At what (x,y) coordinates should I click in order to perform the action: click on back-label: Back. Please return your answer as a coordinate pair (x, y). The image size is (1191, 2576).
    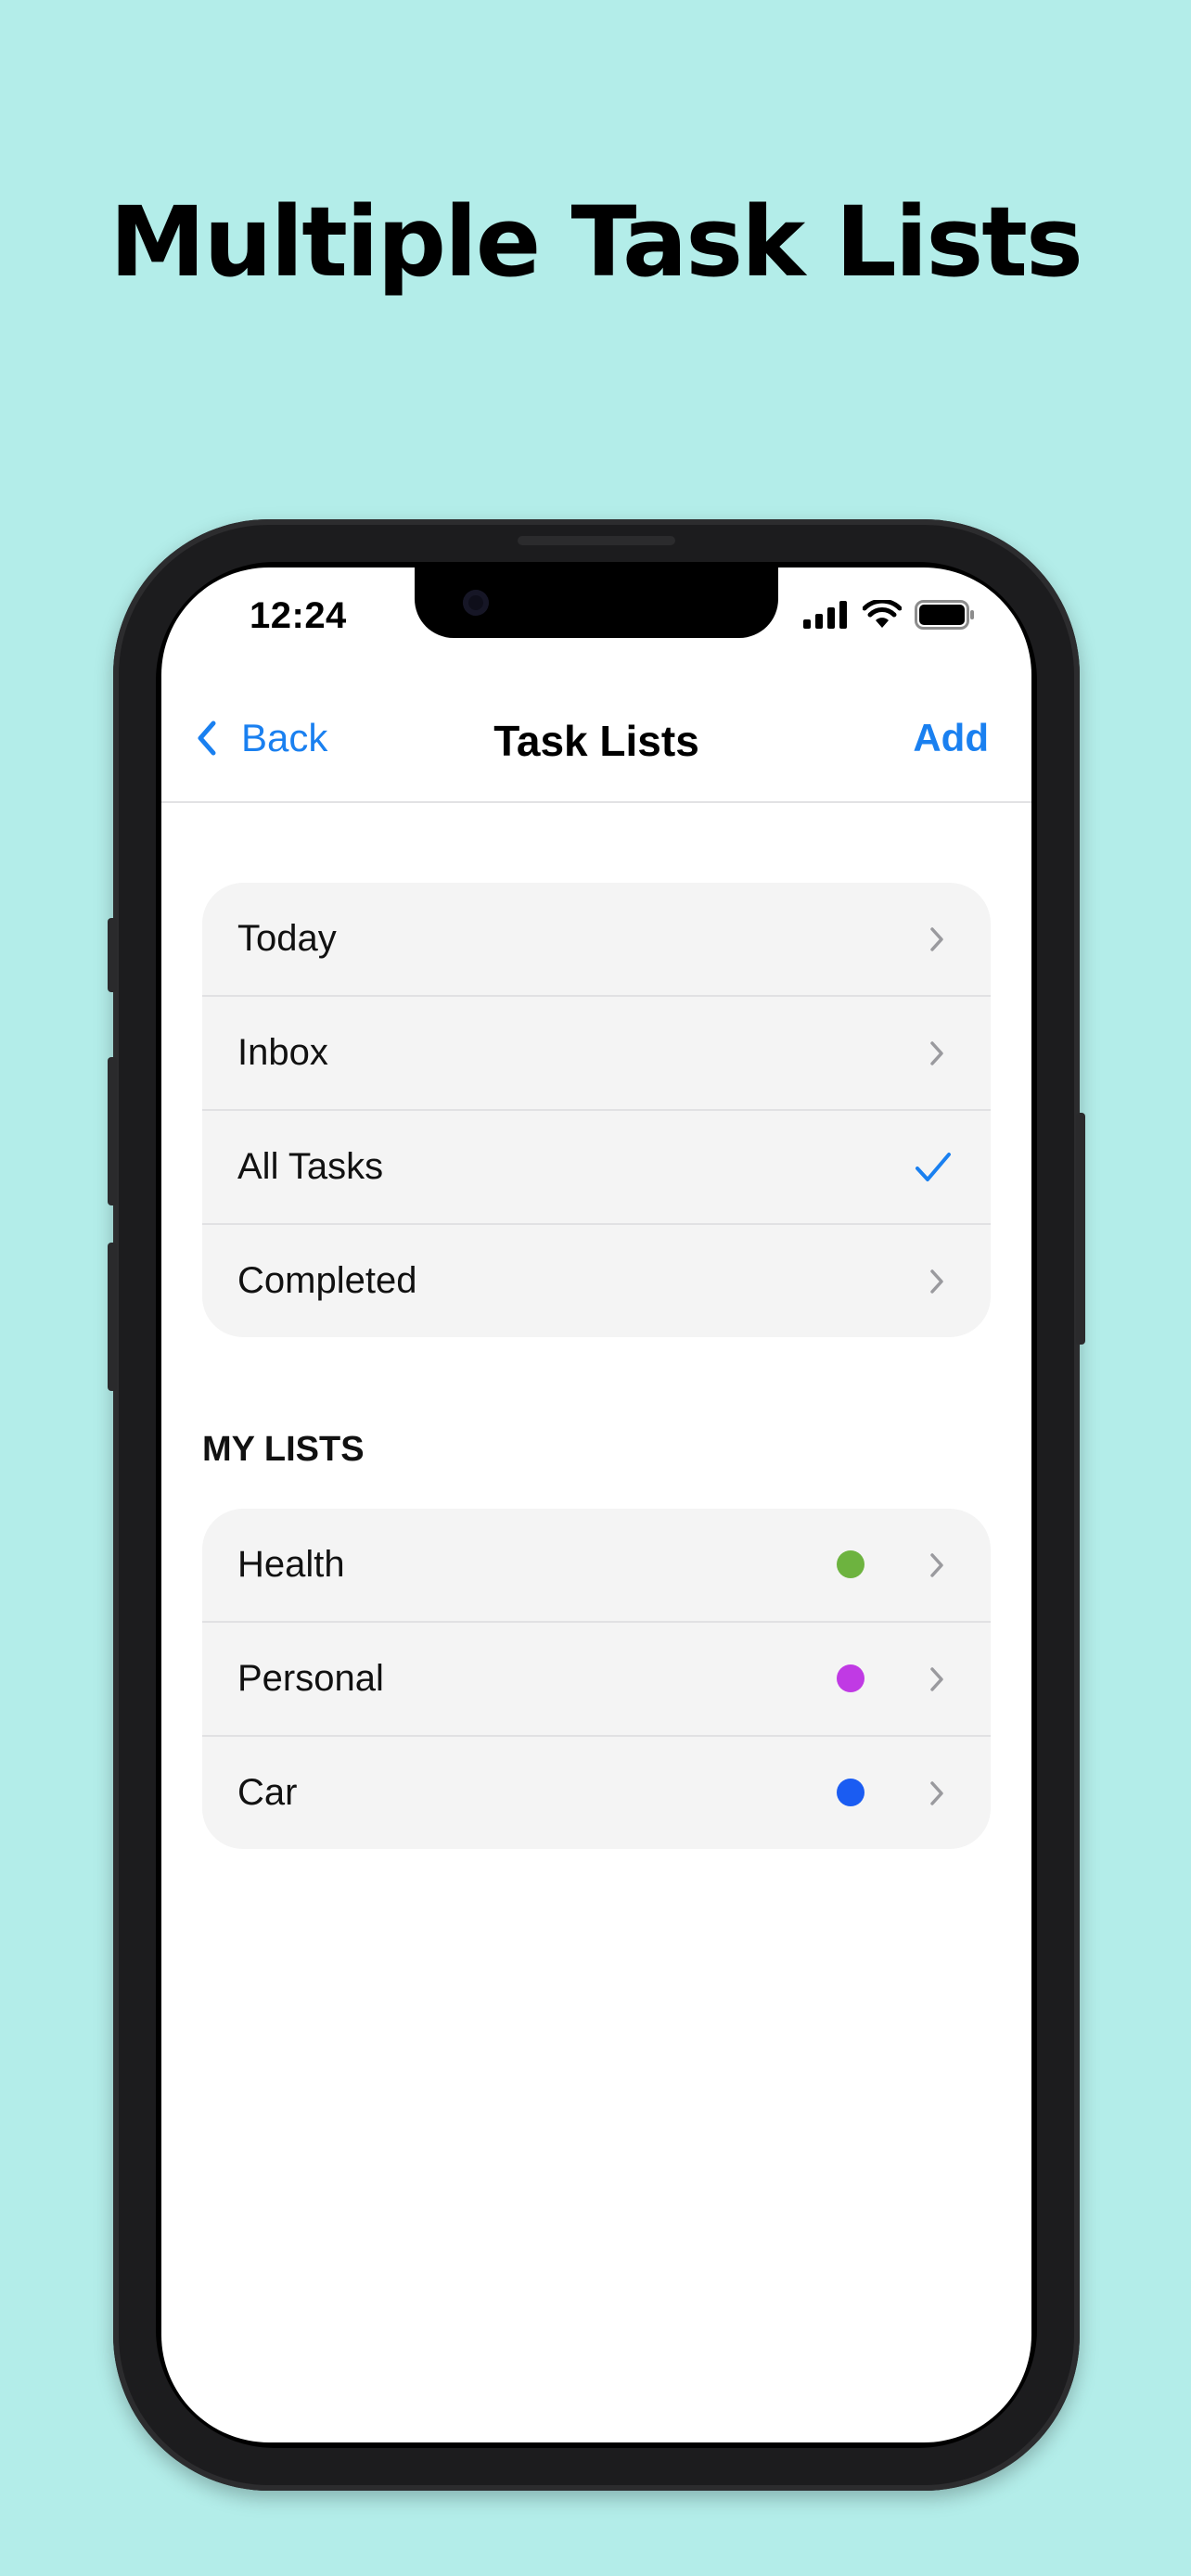
    Looking at the image, I should click on (284, 737).